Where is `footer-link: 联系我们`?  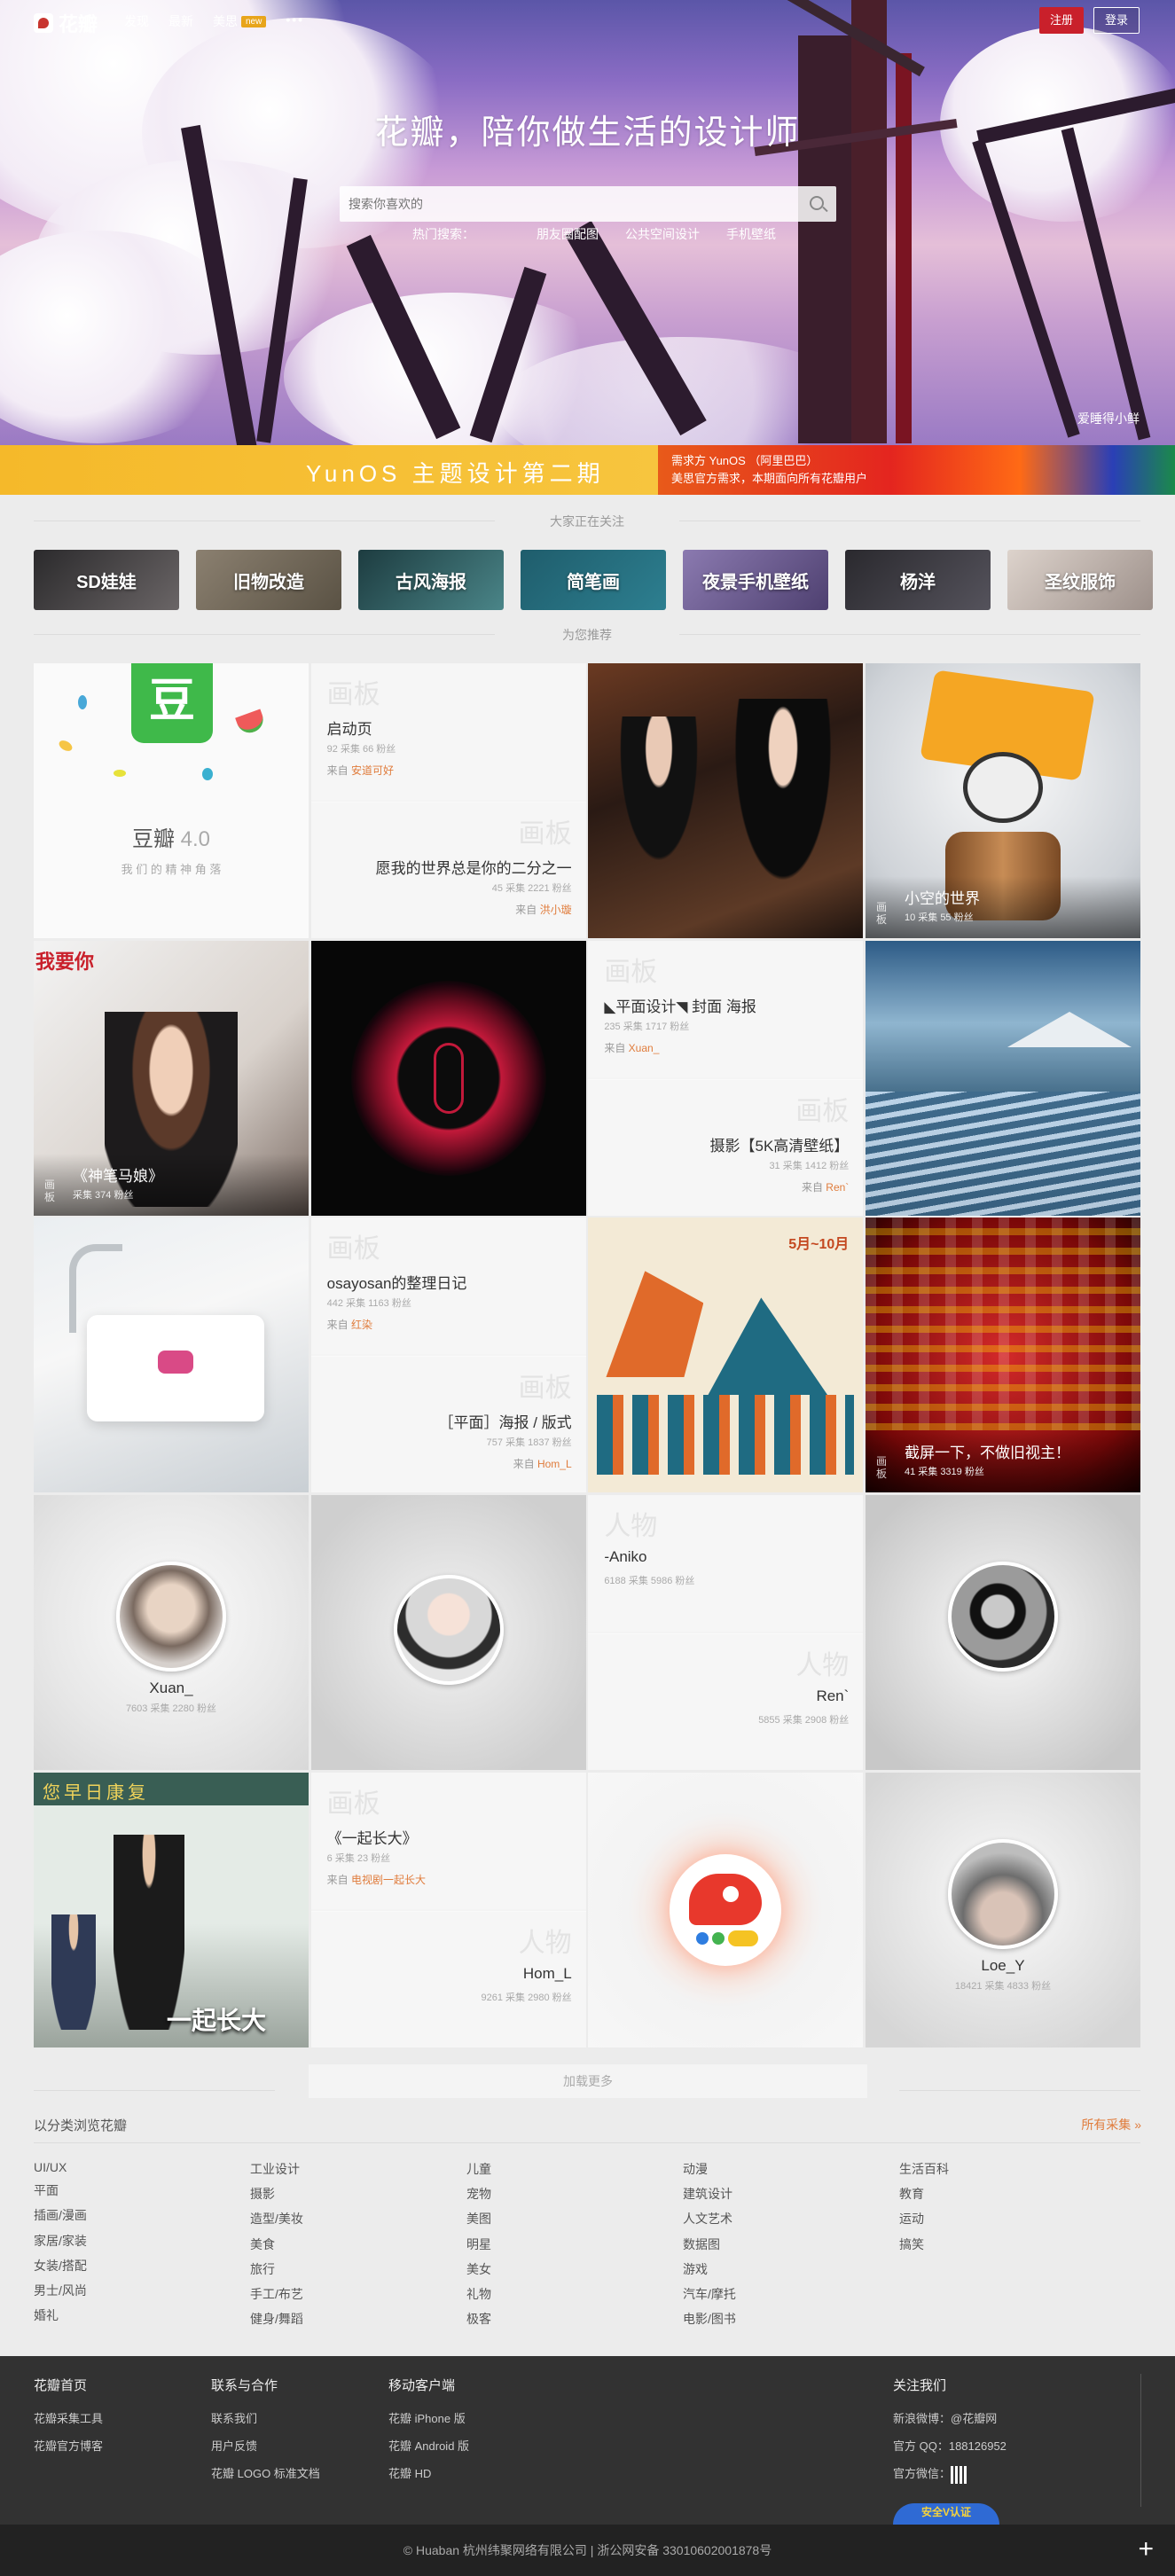 footer-link: 联系我们 is located at coordinates (265, 2418).